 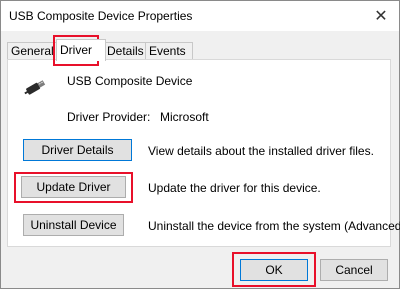 I want to click on cancel-button: Cancel, so click(x=354, y=270).